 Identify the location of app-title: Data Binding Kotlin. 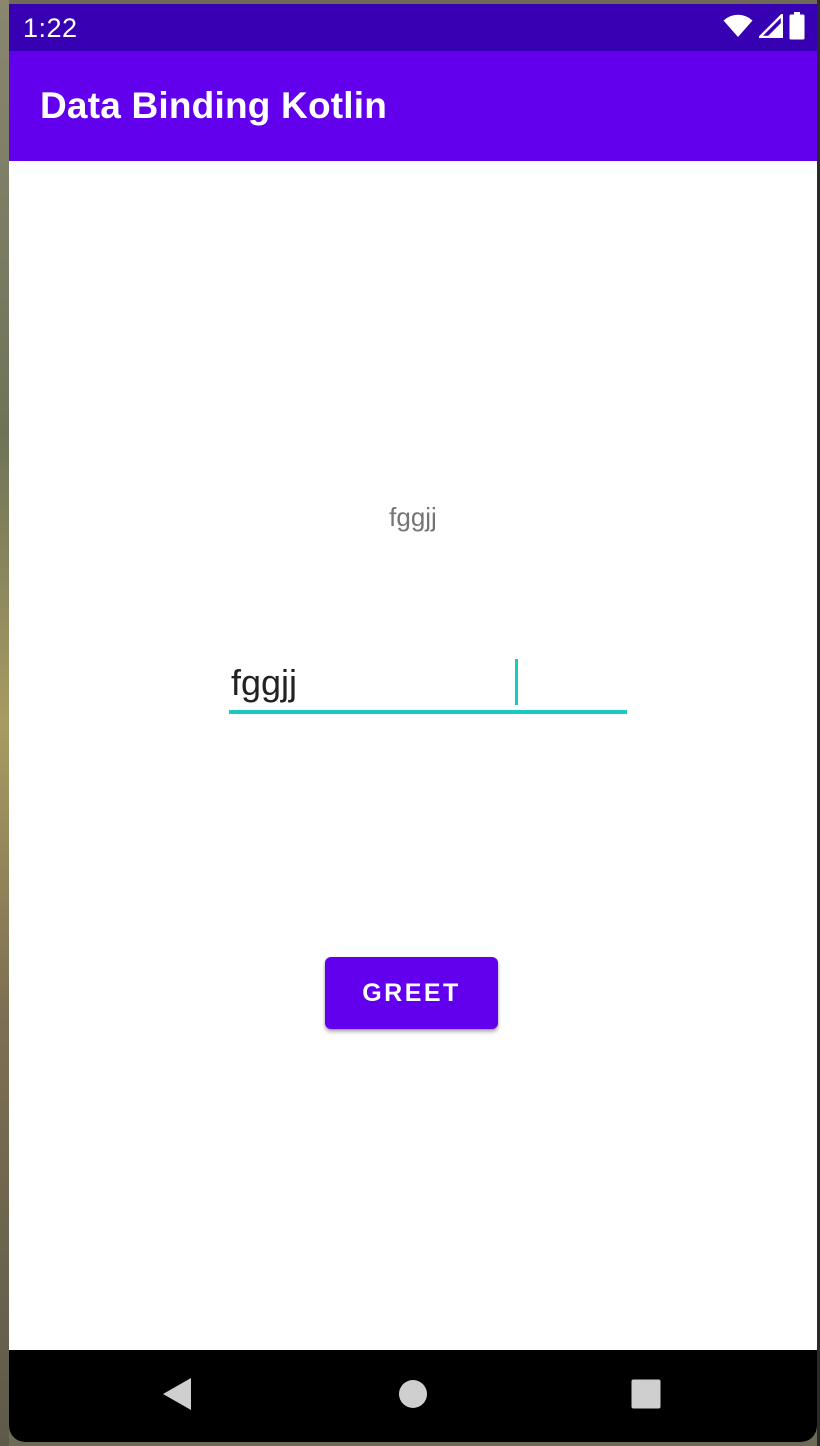
(214, 105).